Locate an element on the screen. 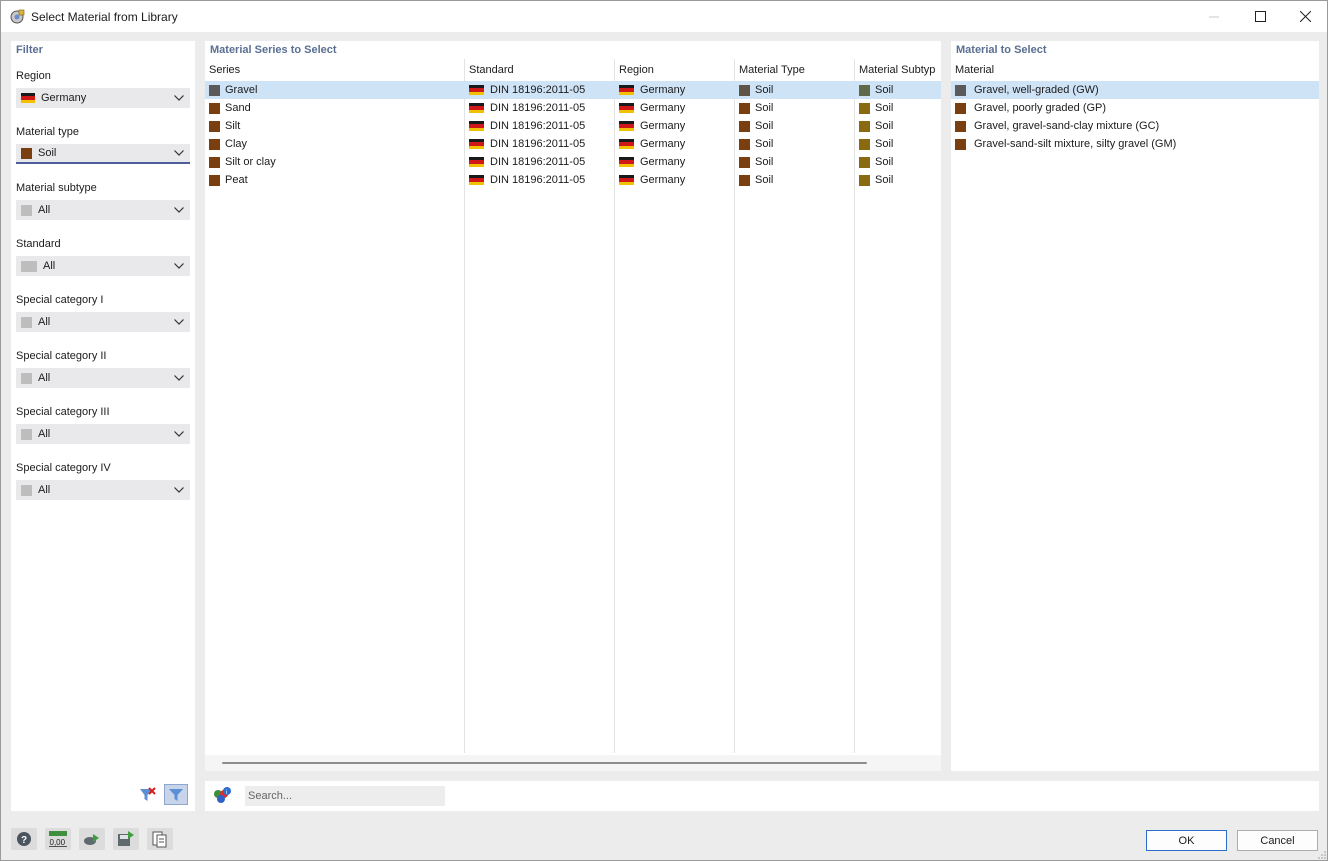  special-category-4-value: All is located at coordinates (44, 490).